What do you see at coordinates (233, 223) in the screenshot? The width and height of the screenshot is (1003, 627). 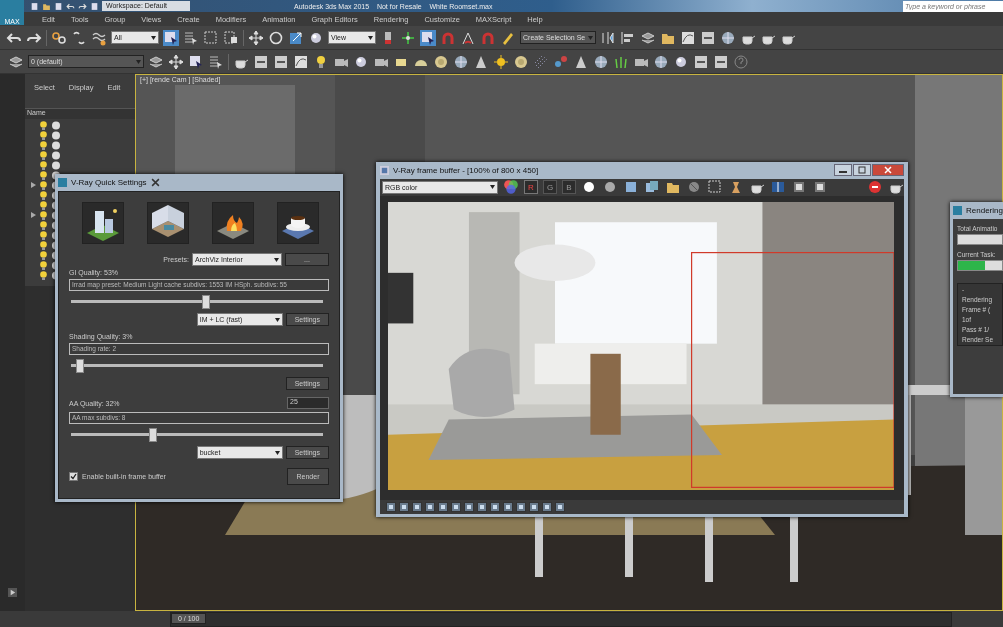 I see `fire-icon` at bounding box center [233, 223].